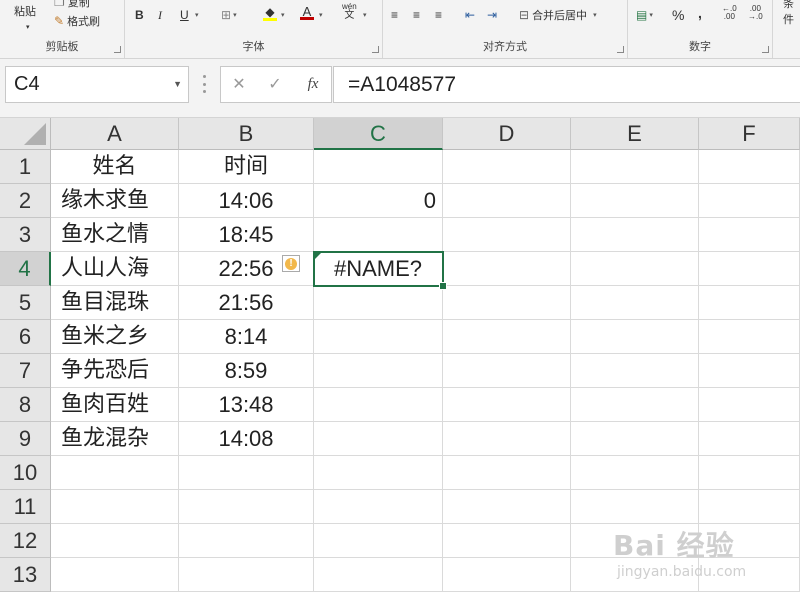 Image resolution: width=800 pixels, height=600 pixels. What do you see at coordinates (507, 507) in the screenshot?
I see `cell-d11` at bounding box center [507, 507].